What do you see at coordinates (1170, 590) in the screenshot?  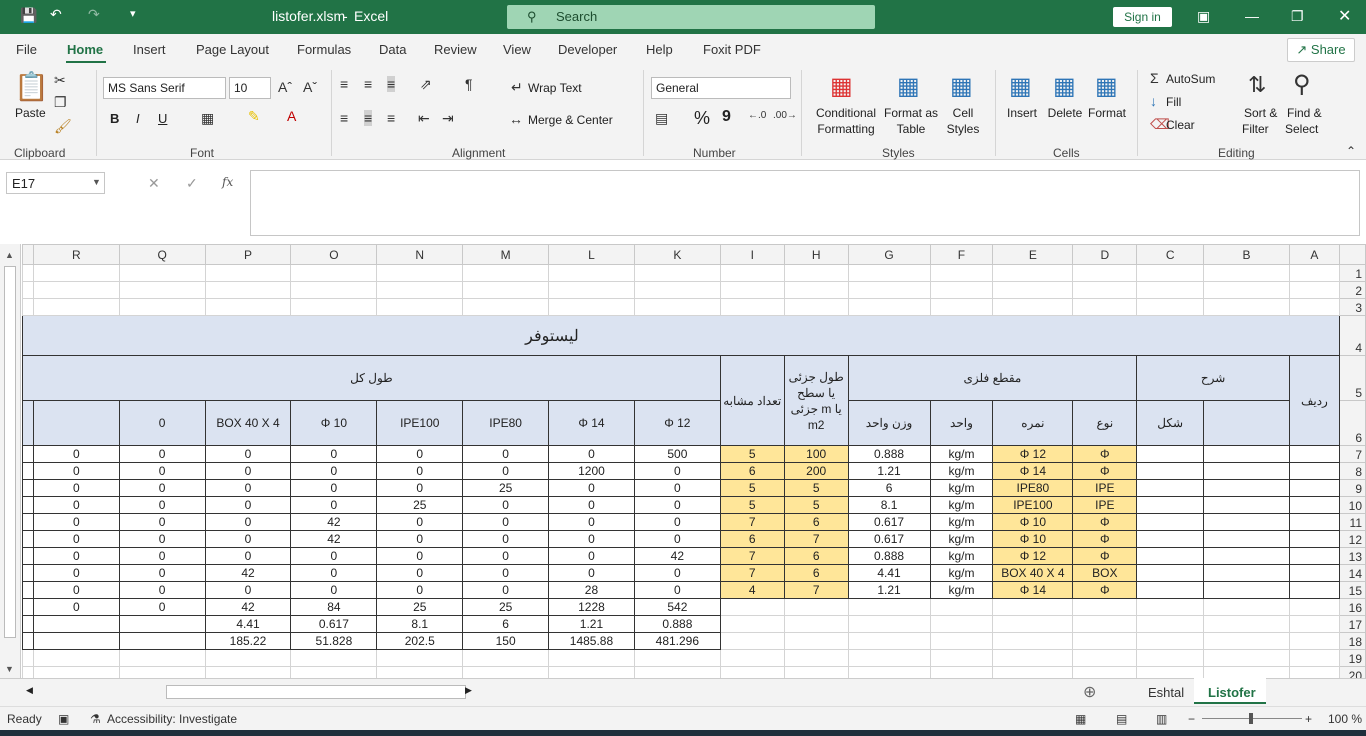 I see `cell-shape` at bounding box center [1170, 590].